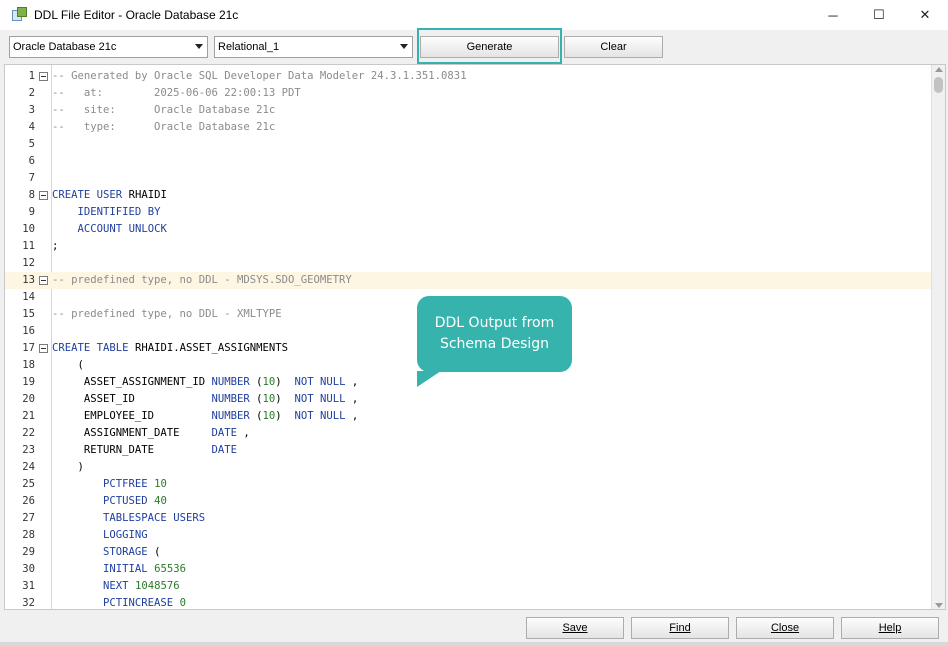  Describe the element at coordinates (31, 212) in the screenshot. I see `line-number: 9` at that location.